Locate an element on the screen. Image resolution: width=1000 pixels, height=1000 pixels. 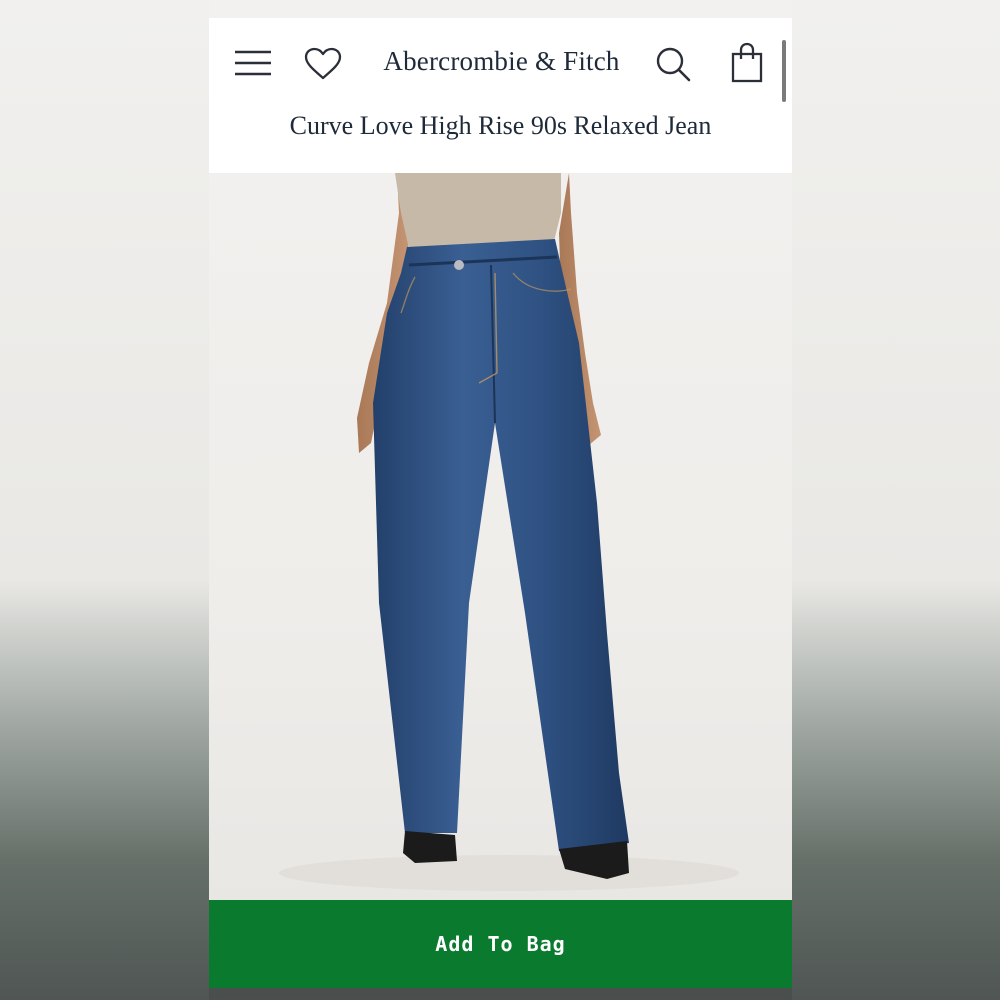
wishlist-button is located at coordinates (323, 64).